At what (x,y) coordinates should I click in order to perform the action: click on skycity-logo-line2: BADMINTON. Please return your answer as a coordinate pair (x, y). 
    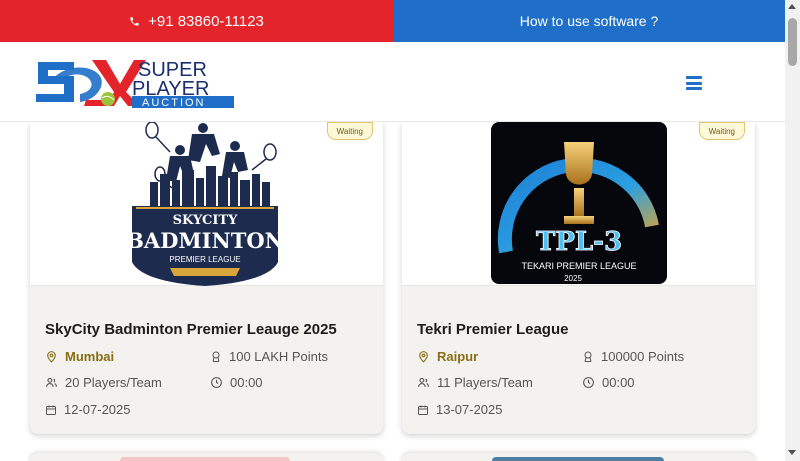
    Looking at the image, I should click on (205, 240).